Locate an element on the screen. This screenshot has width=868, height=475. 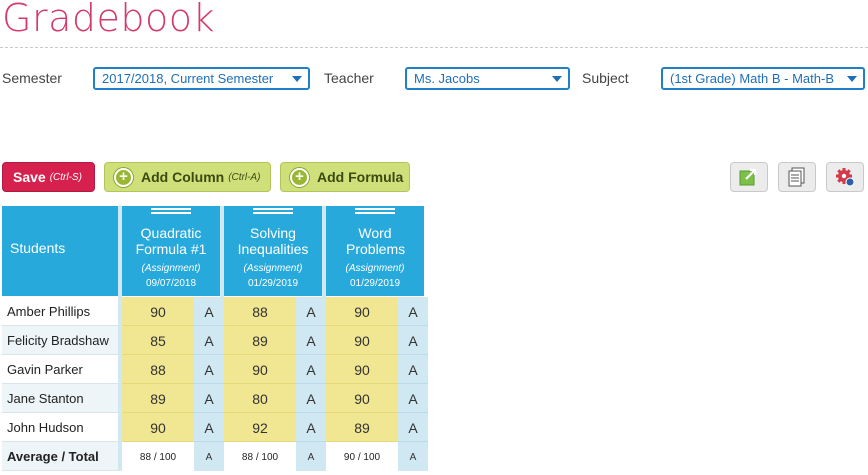
total-score: 90 / 100 is located at coordinates (362, 456).